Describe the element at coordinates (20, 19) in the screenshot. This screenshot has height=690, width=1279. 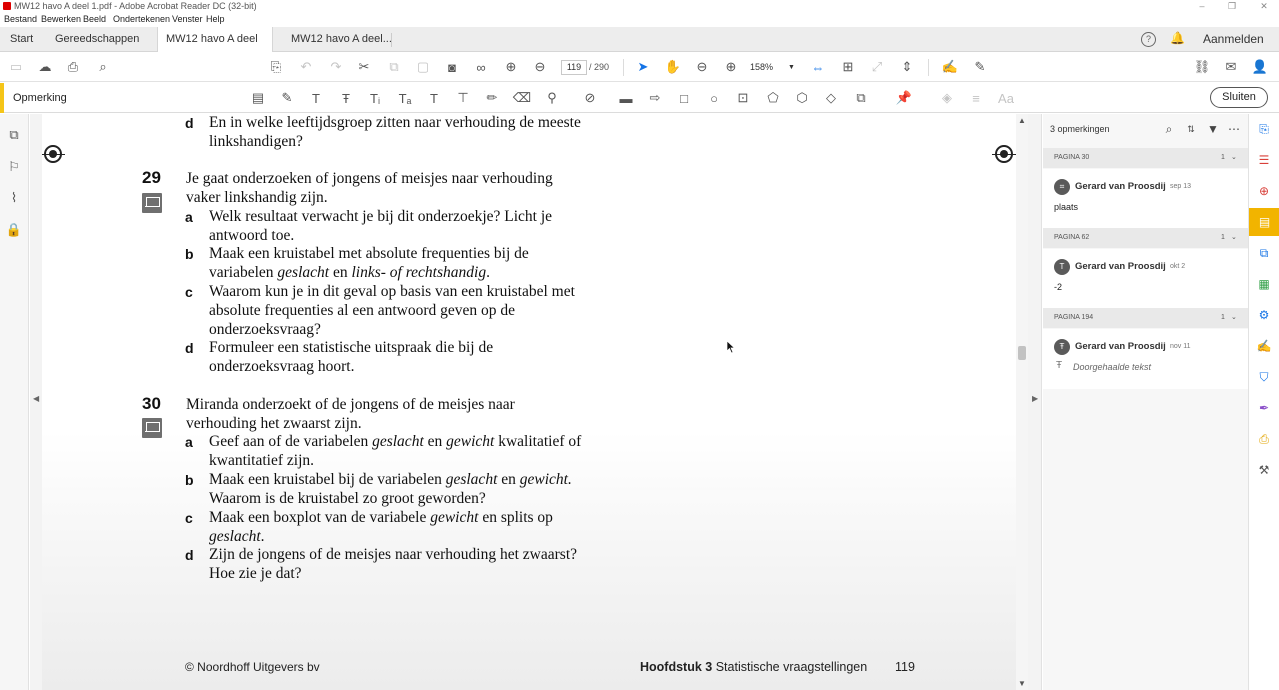
I see `menu-bestand: Bestand` at that location.